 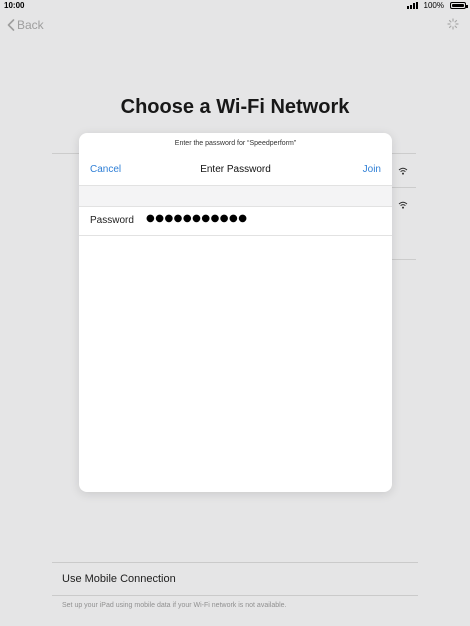 I want to click on modal-title: Enter Password, so click(x=235, y=169).